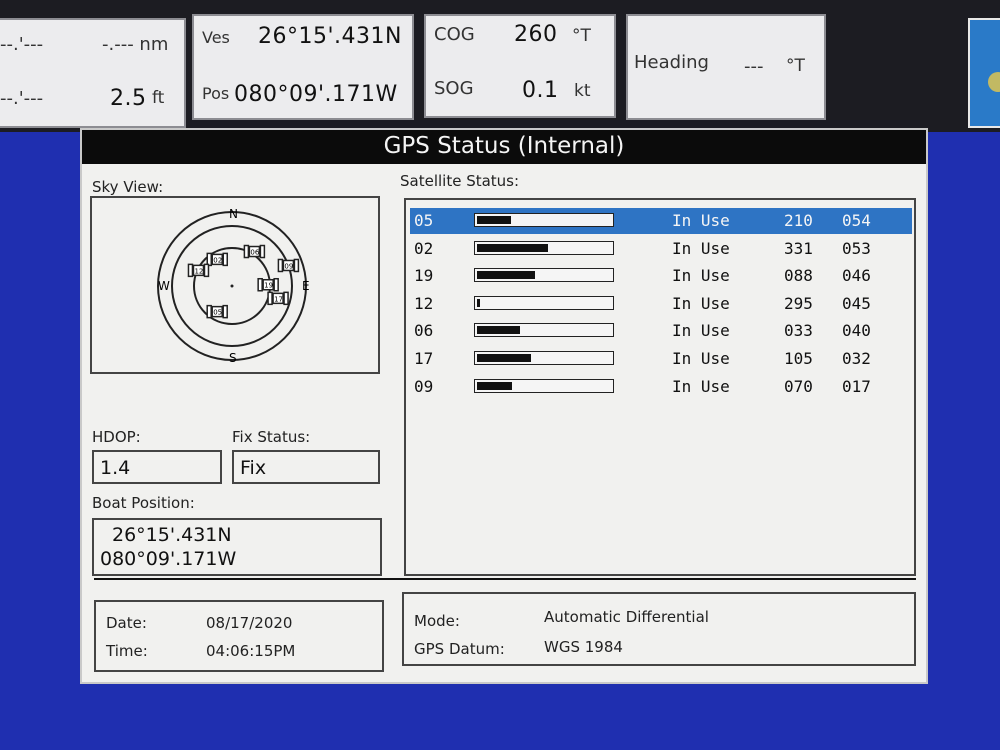 The height and width of the screenshot is (750, 1000). I want to click on course-speed-box: COG 260 °T SOG 0.1 kt, so click(520, 66).